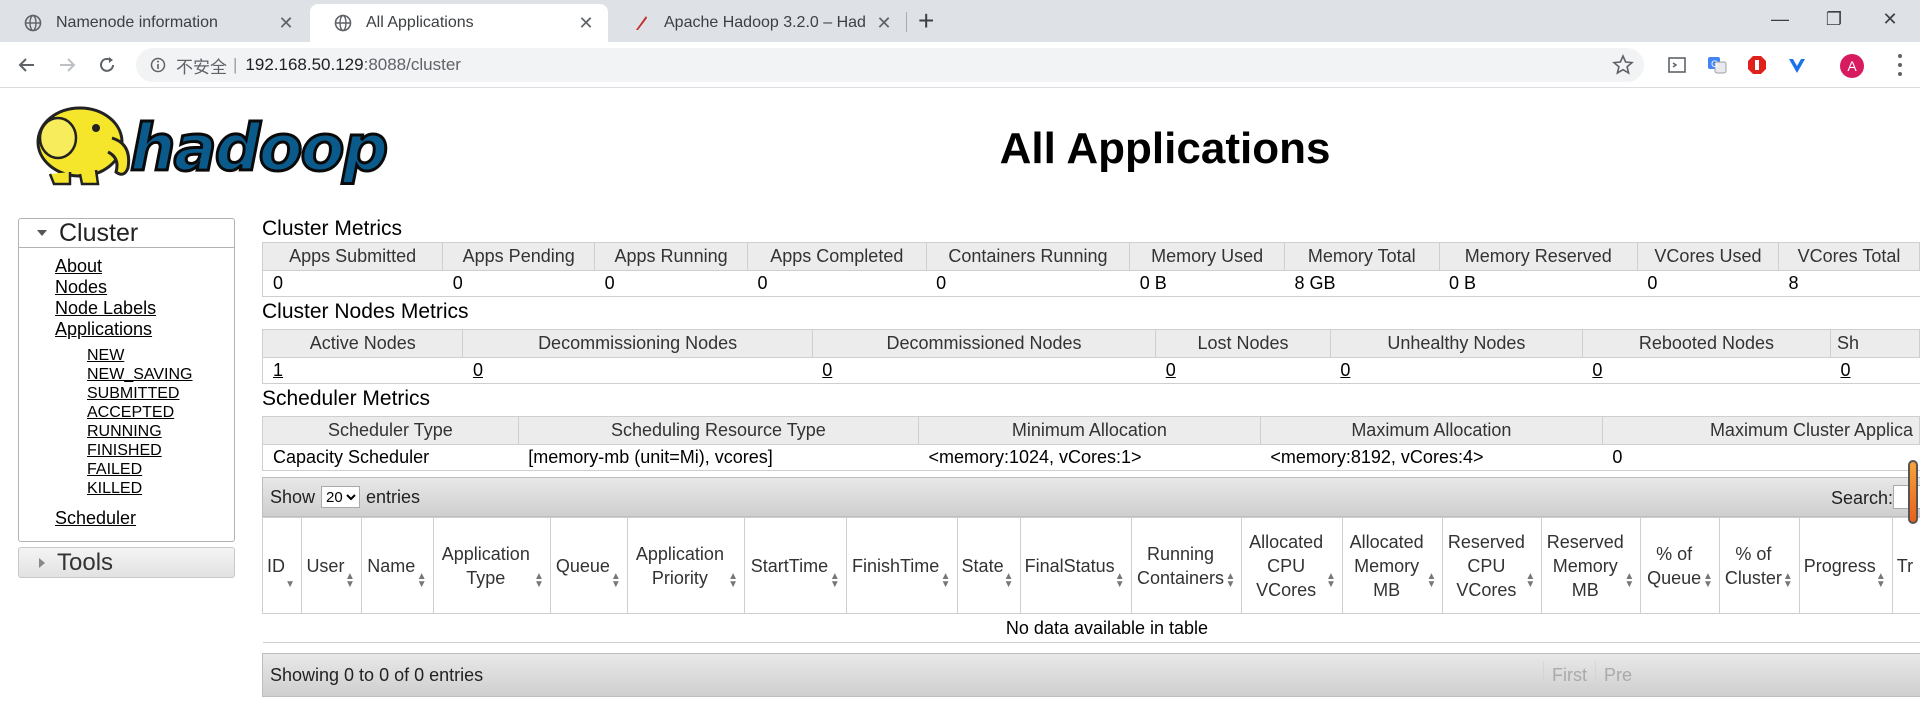 This screenshot has width=1920, height=724. I want to click on column-header-state: State ▲ ▼, so click(988, 565).